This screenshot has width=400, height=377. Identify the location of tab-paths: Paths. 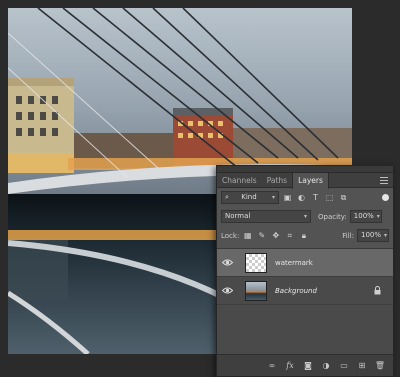
(277, 180).